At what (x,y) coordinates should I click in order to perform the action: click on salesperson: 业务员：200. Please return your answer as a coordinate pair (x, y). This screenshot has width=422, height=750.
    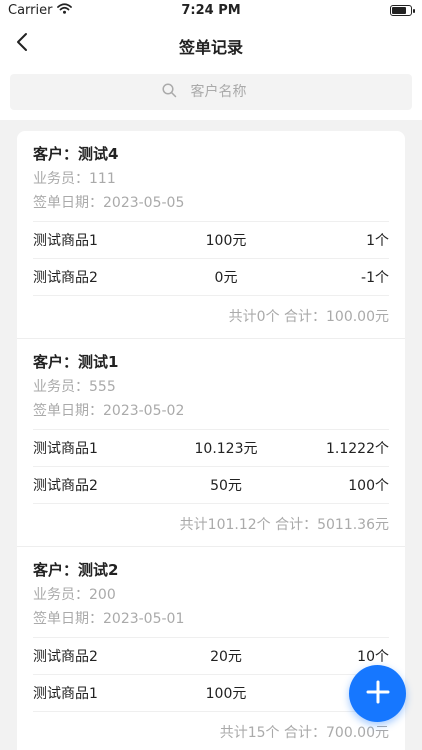
    Looking at the image, I should click on (74, 595).